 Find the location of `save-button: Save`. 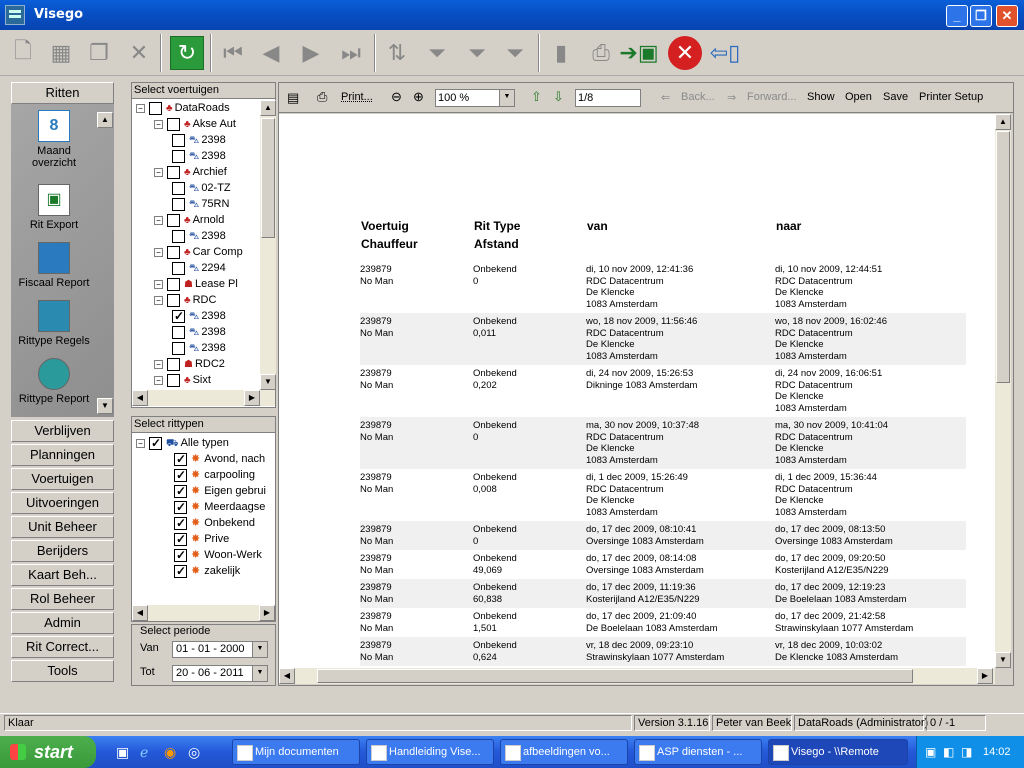

save-button: Save is located at coordinates (895, 97).